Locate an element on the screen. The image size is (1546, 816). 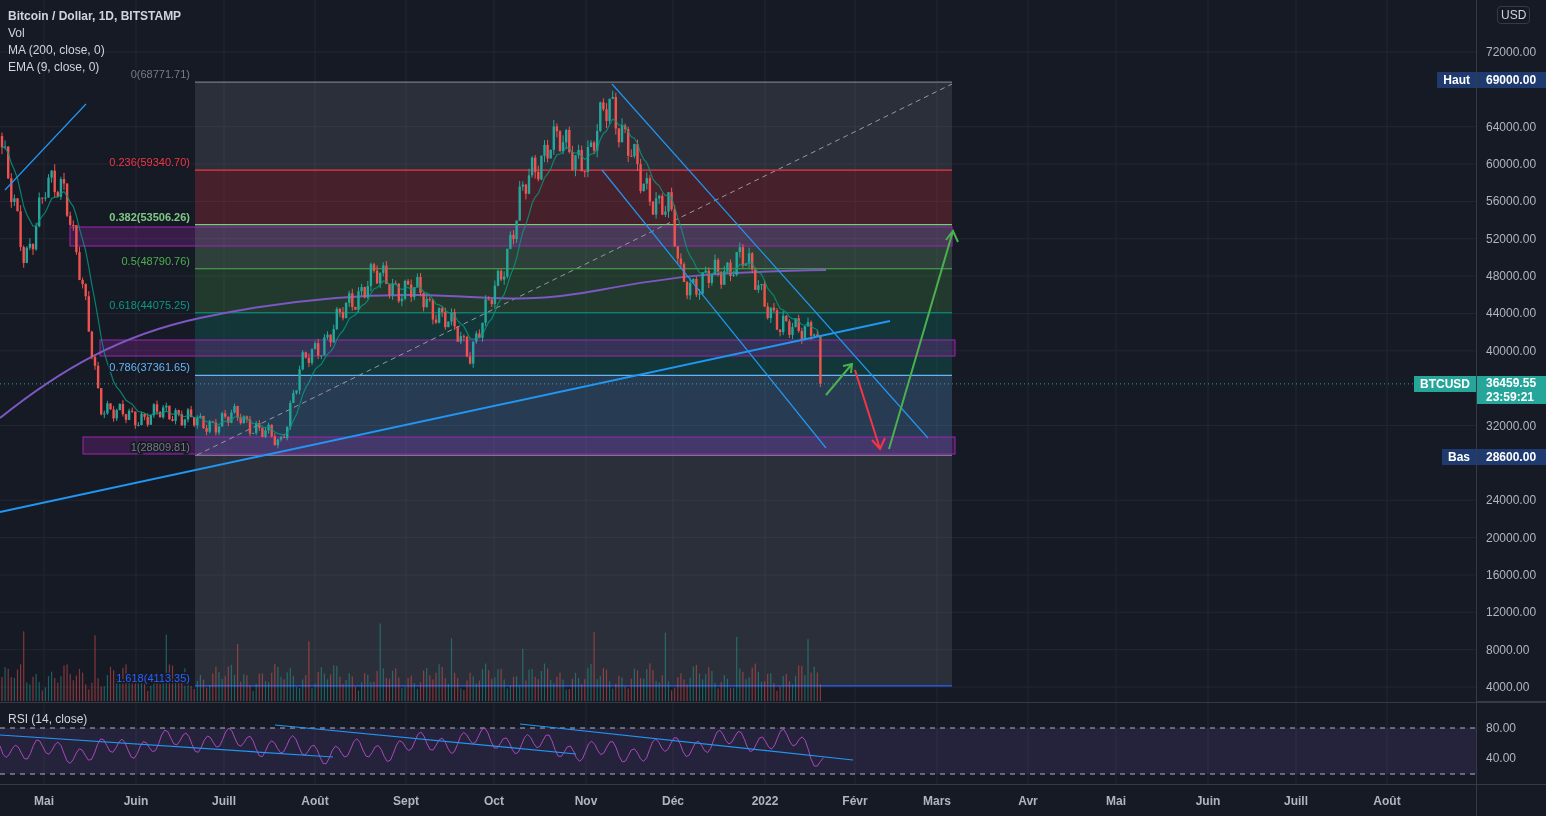
rsi-tick-label: 80.00 is located at coordinates (1501, 728).